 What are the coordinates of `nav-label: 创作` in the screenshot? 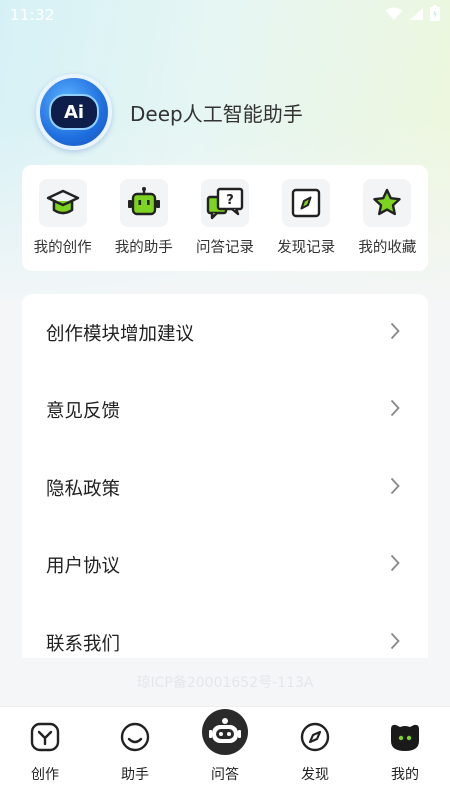 It's located at (45, 775).